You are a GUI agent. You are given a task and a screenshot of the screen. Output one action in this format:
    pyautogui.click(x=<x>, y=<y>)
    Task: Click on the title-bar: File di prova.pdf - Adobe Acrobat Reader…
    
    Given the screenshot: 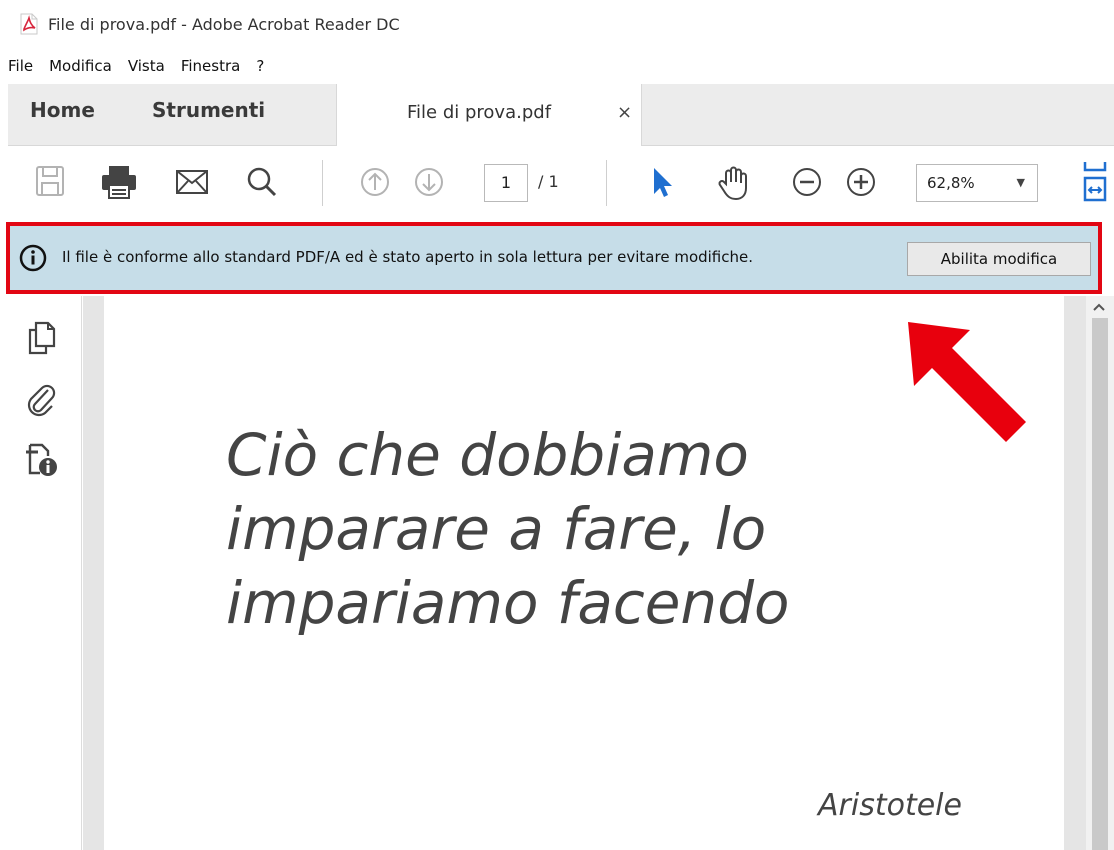 What is the action you would take?
    pyautogui.click(x=557, y=24)
    